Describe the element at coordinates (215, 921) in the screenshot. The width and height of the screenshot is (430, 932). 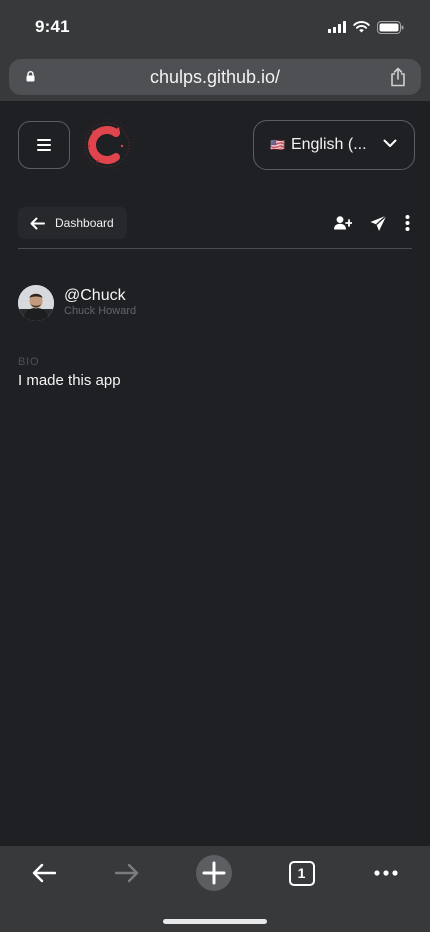
I see `home-indicator` at that location.